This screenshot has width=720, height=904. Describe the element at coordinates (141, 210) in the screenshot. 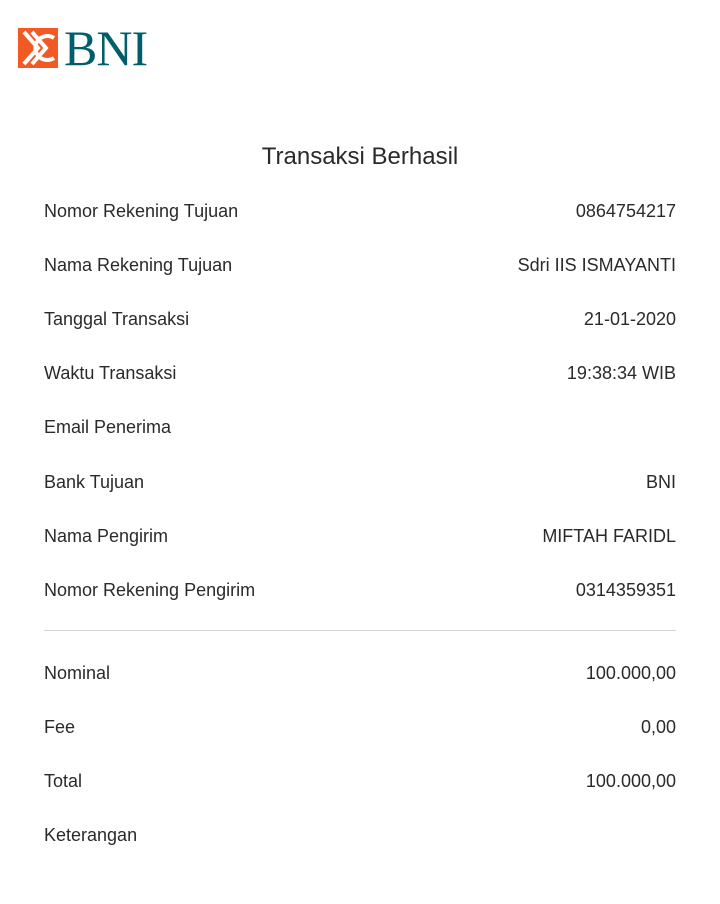

I see `detail-label: Nomor Rekening Tujuan` at that location.